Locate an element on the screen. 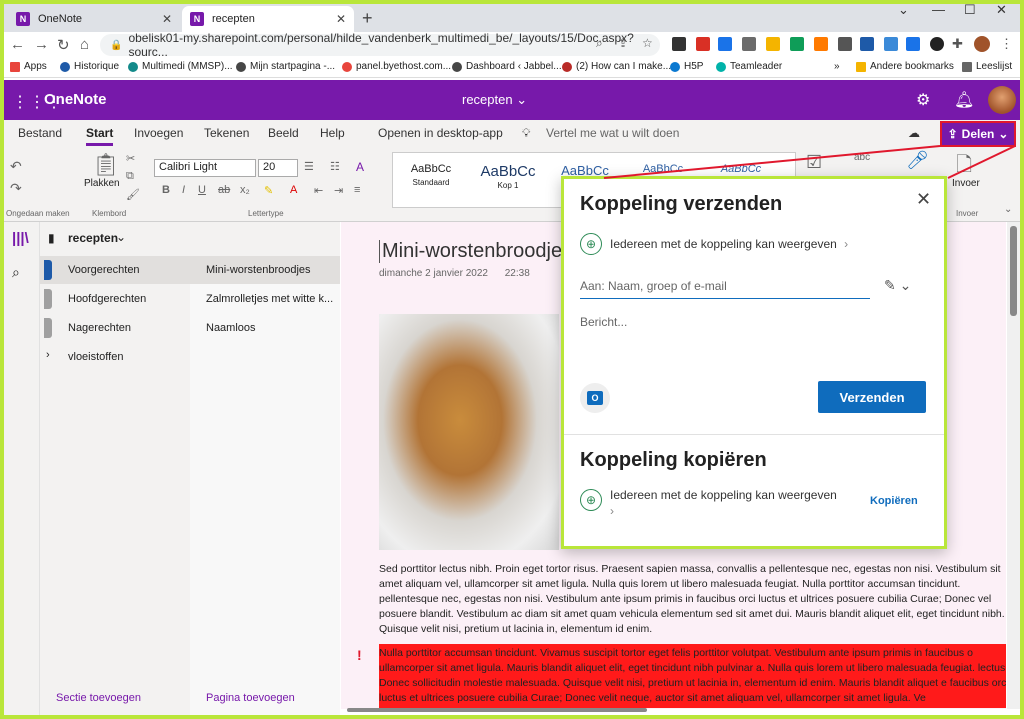  cut-icon: ✂ is located at coordinates (130, 158).